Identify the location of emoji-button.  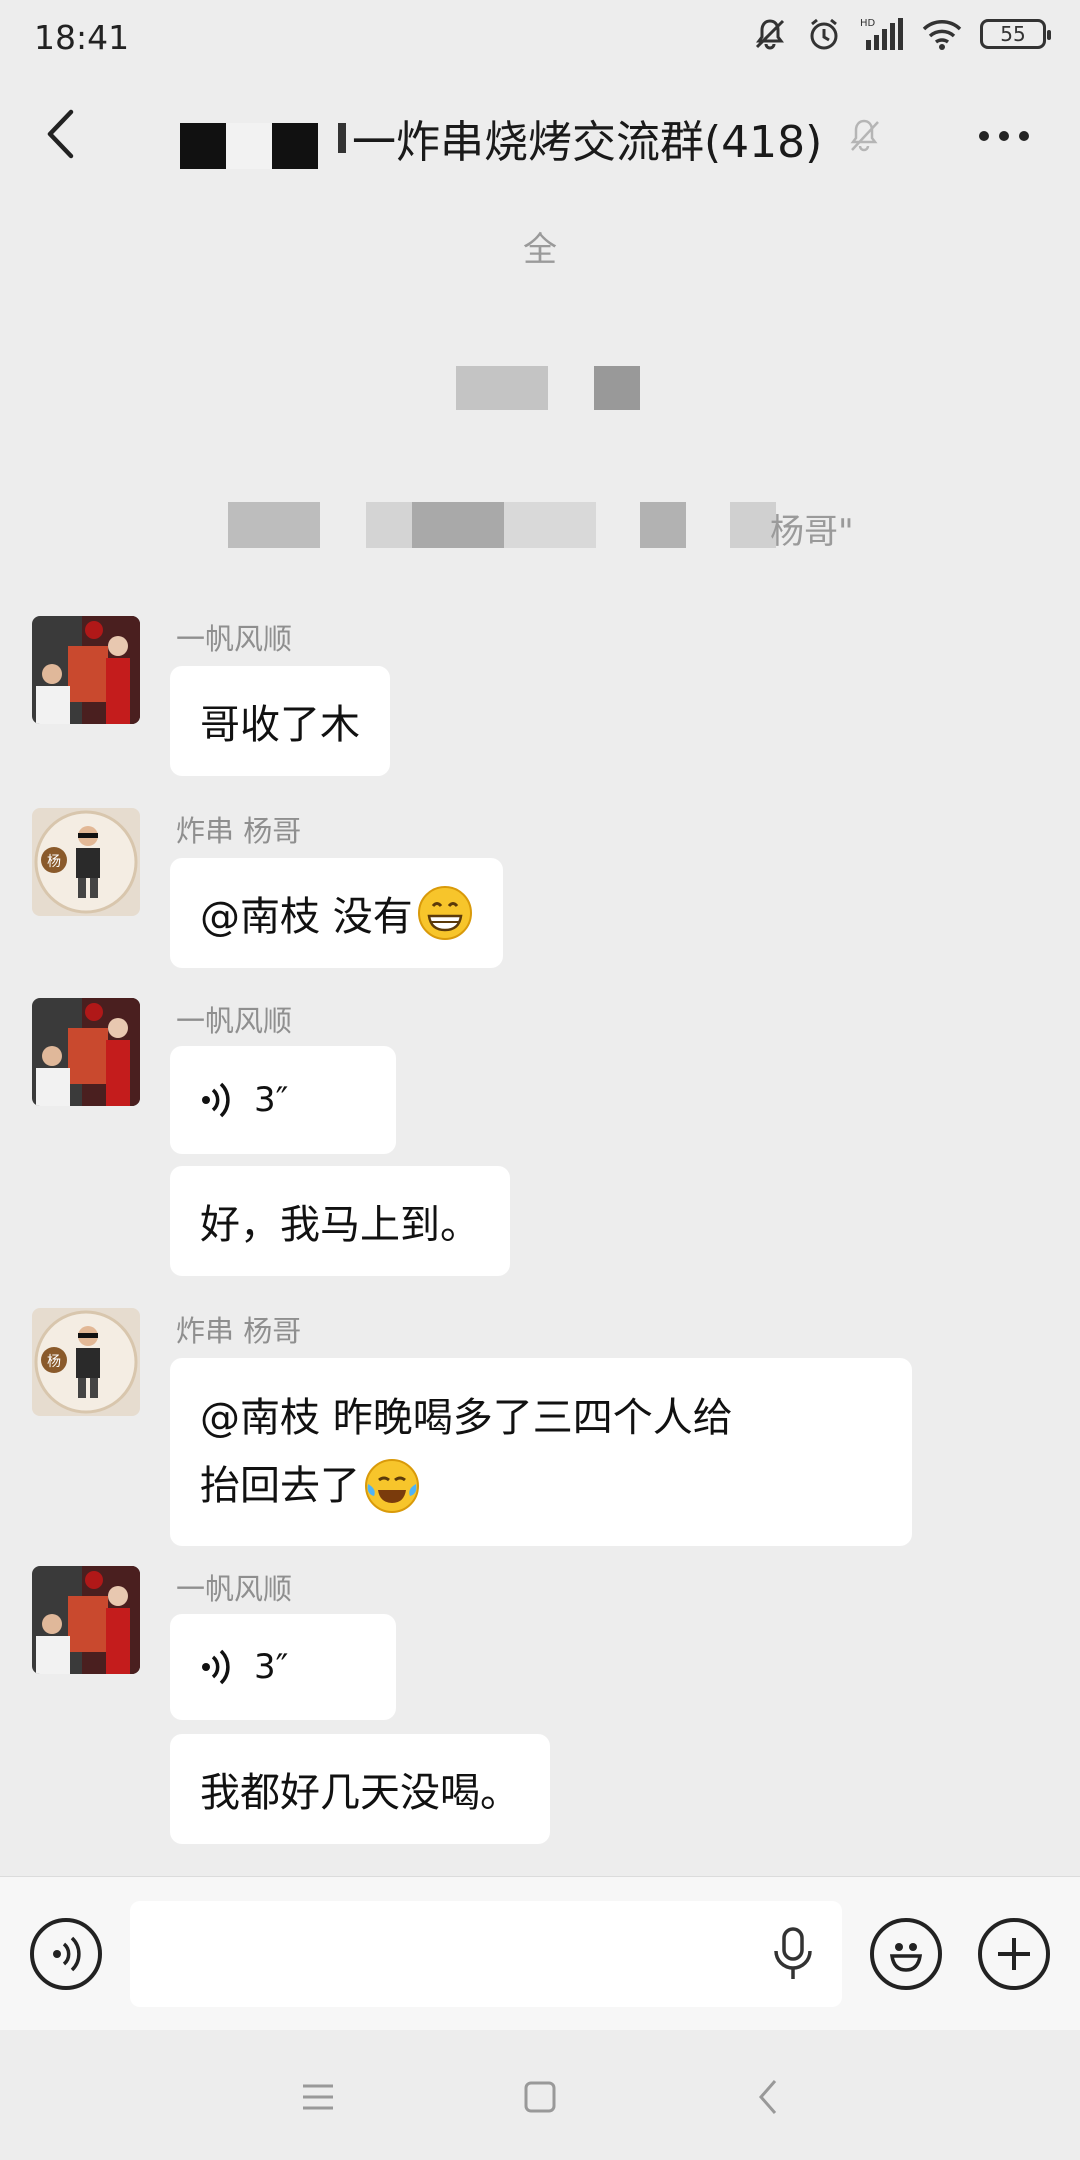
(906, 1954).